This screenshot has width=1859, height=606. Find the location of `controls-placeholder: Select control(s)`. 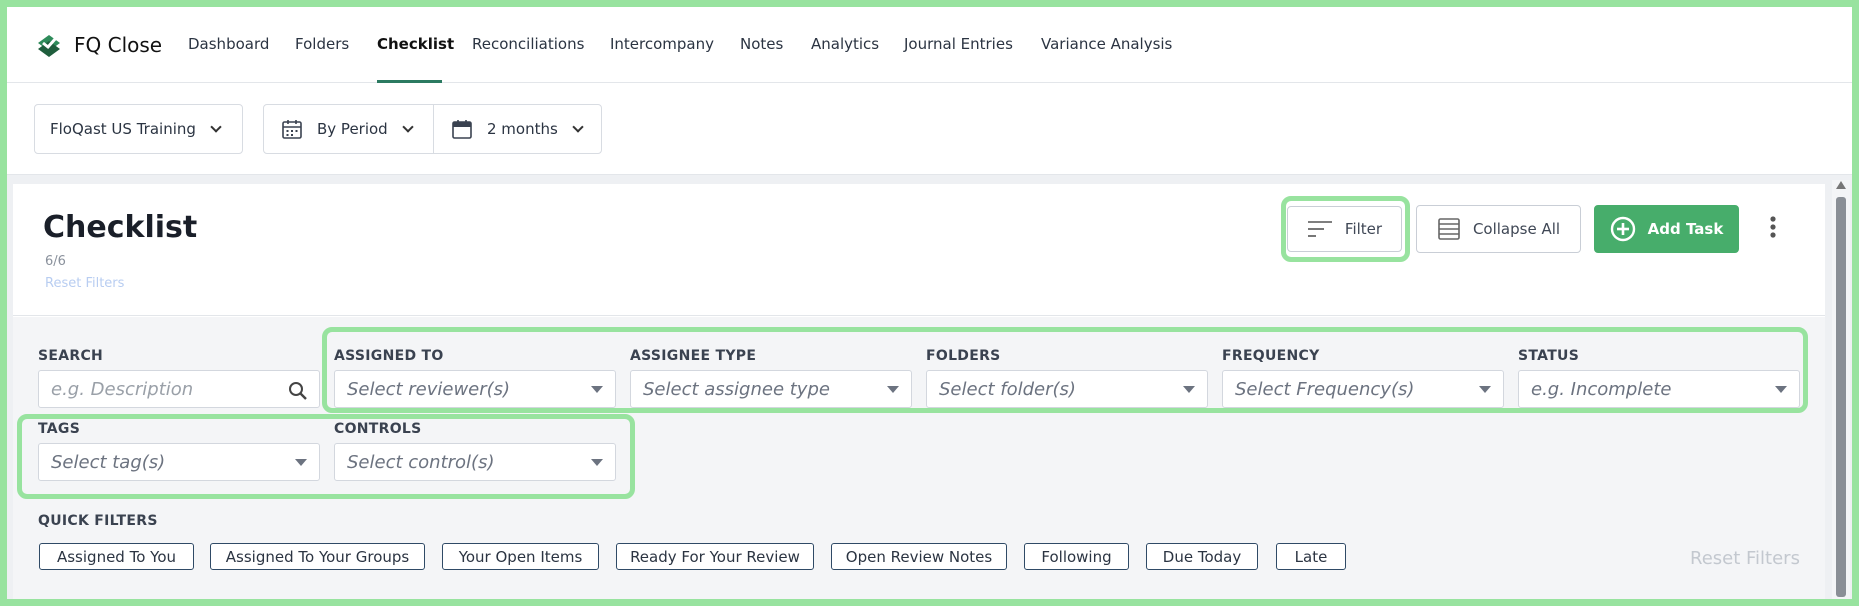

controls-placeholder: Select control(s) is located at coordinates (421, 462).